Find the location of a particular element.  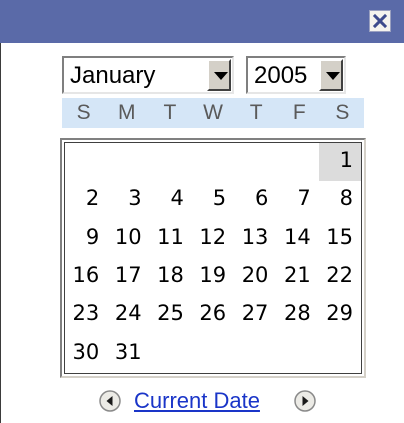

close-icon is located at coordinates (380, 21).